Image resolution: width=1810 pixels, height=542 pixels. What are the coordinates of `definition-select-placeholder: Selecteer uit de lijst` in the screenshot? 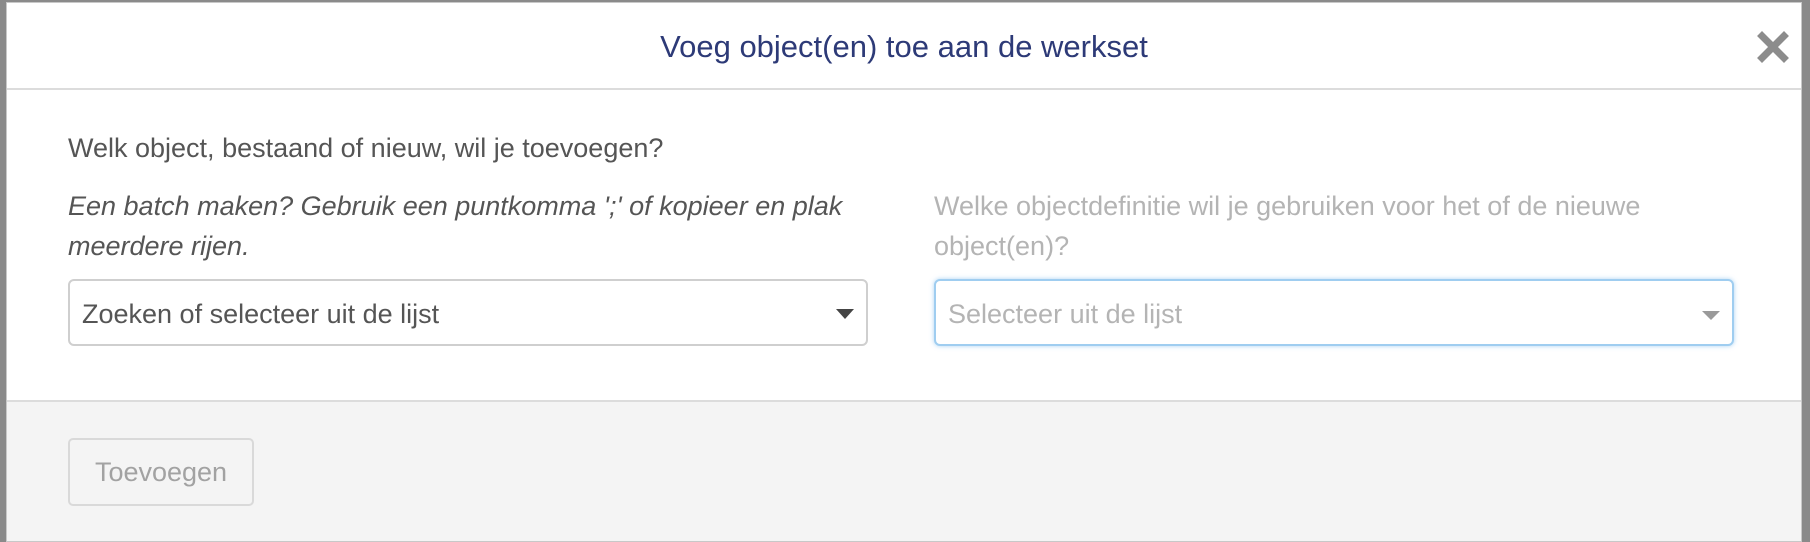 It's located at (1065, 314).